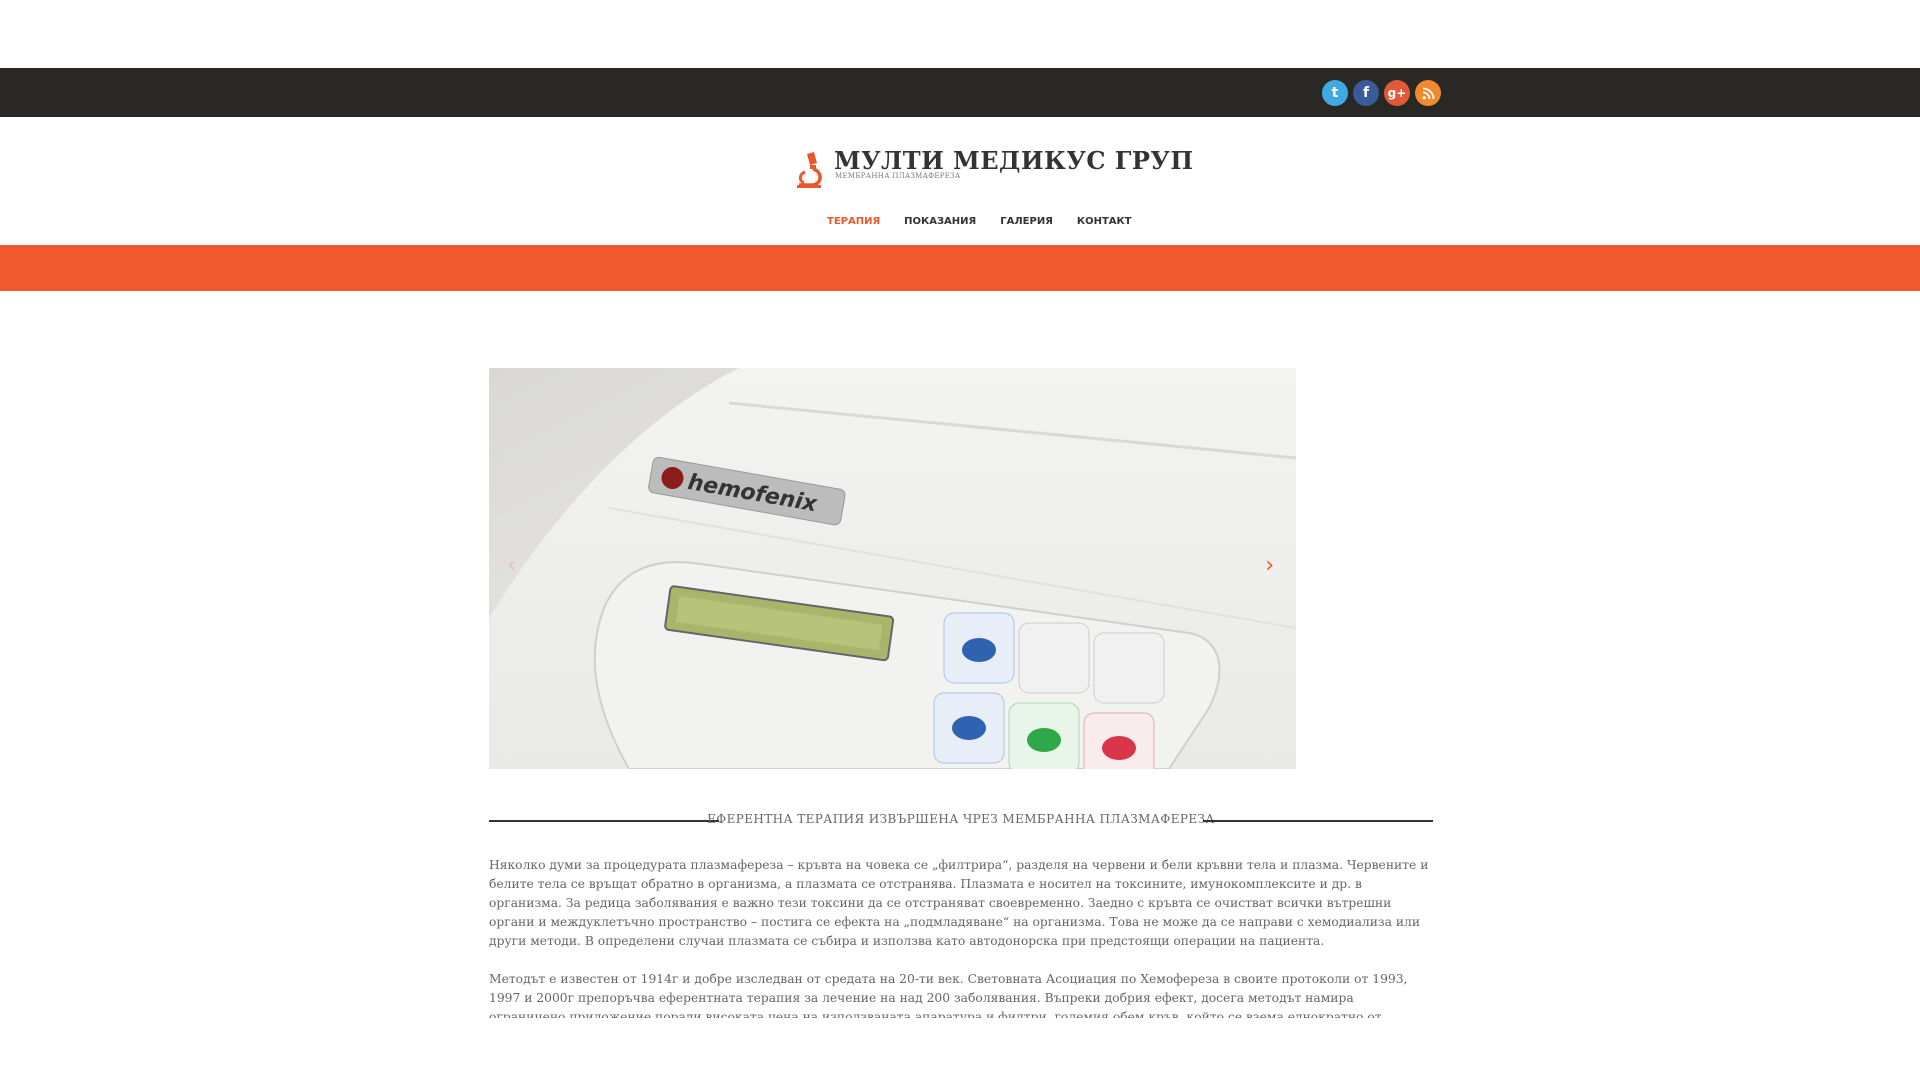 The width and height of the screenshot is (1920, 1080). Describe the element at coordinates (1366, 93) in the screenshot. I see `facebook-icon: f` at that location.